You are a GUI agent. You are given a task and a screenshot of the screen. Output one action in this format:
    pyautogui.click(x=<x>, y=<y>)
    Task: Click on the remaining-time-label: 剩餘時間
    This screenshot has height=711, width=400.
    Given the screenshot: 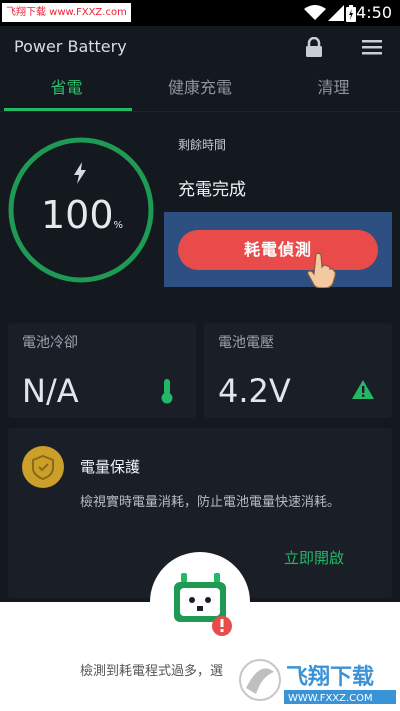 What is the action you would take?
    pyautogui.click(x=202, y=145)
    